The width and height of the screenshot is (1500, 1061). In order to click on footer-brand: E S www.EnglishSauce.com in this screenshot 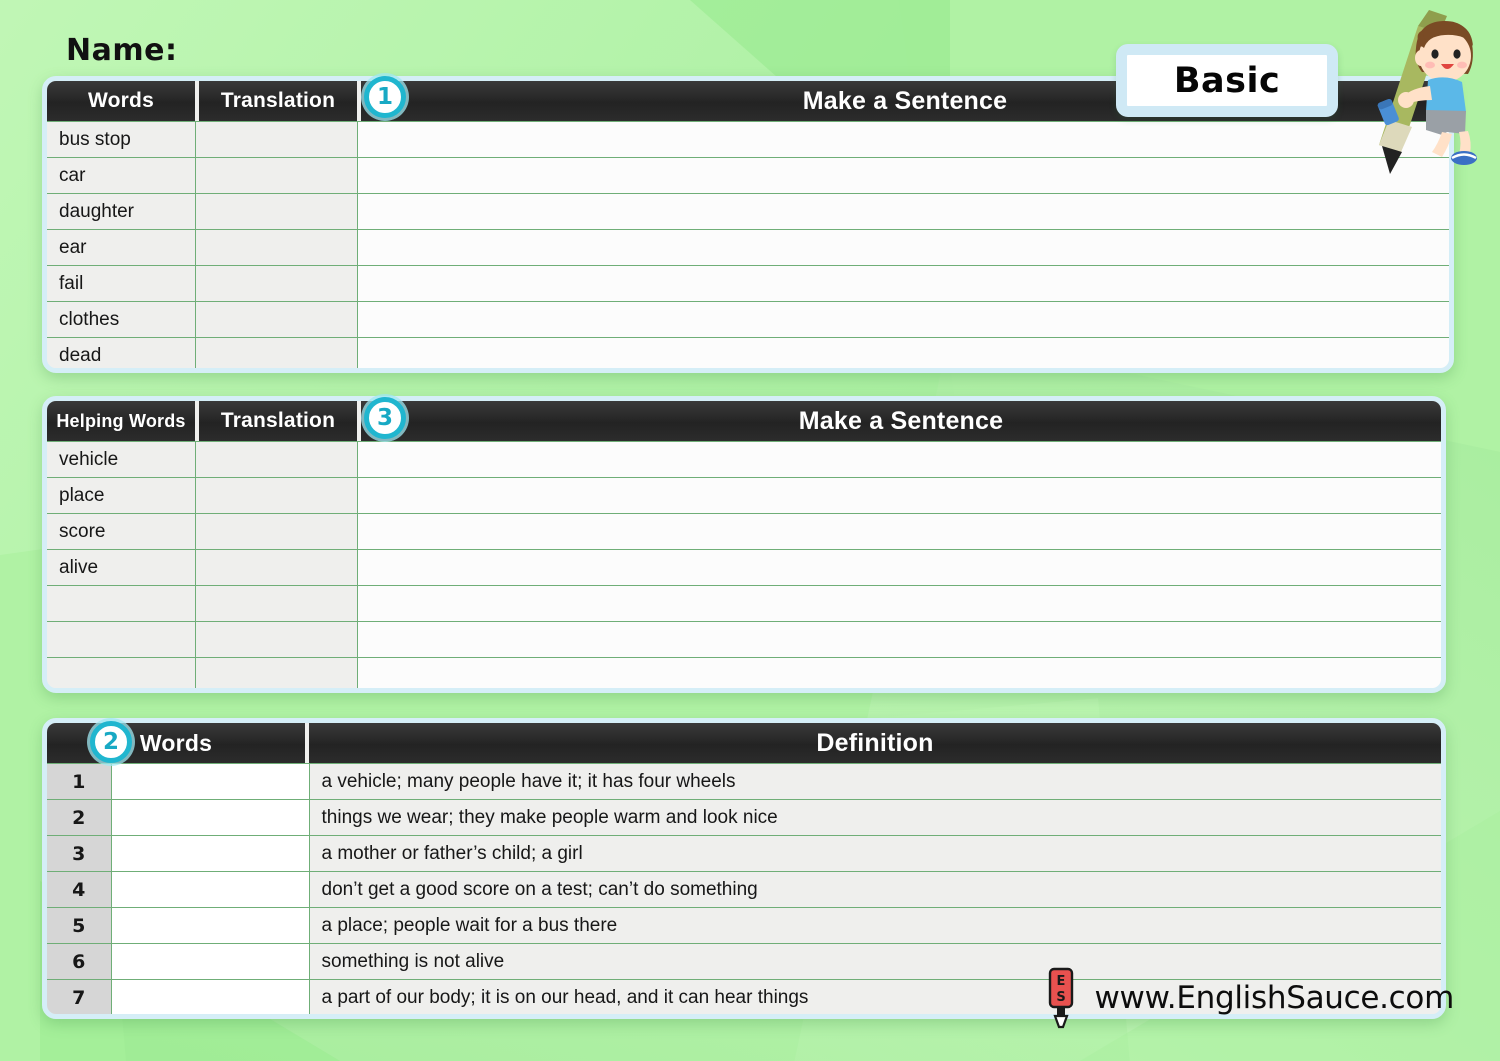, I will do `click(1248, 998)`.